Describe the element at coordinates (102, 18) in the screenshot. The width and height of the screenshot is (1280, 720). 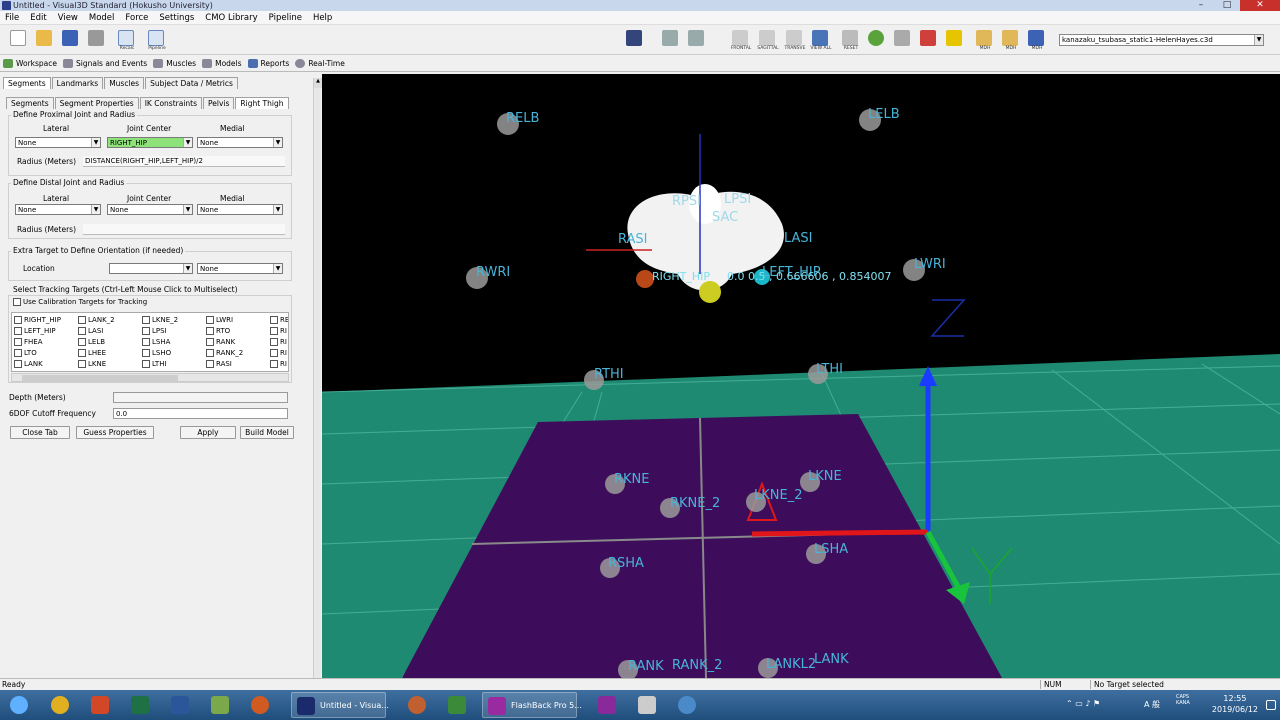
I see `menu-model: Model` at that location.